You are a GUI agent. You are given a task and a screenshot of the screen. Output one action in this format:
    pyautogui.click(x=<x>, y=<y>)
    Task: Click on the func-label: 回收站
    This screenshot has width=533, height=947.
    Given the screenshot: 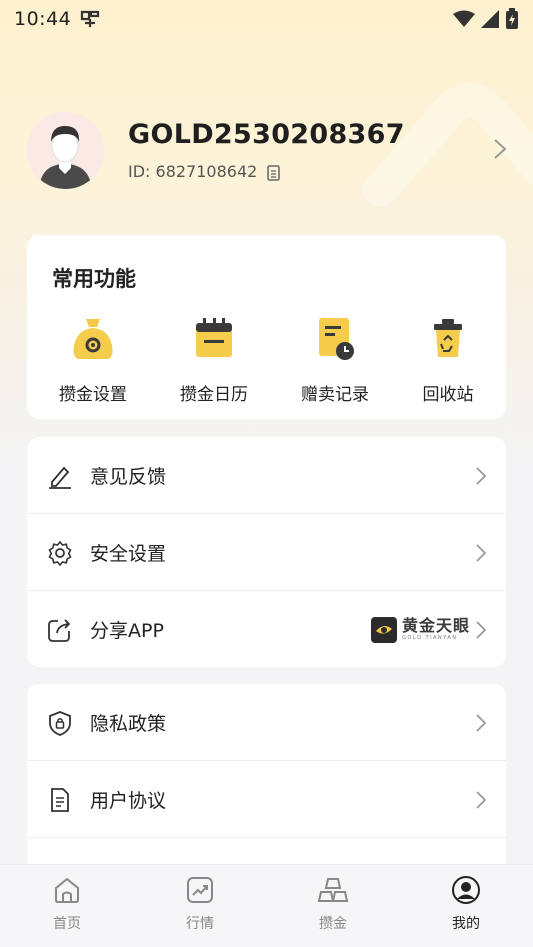 What is the action you would take?
    pyautogui.click(x=448, y=395)
    